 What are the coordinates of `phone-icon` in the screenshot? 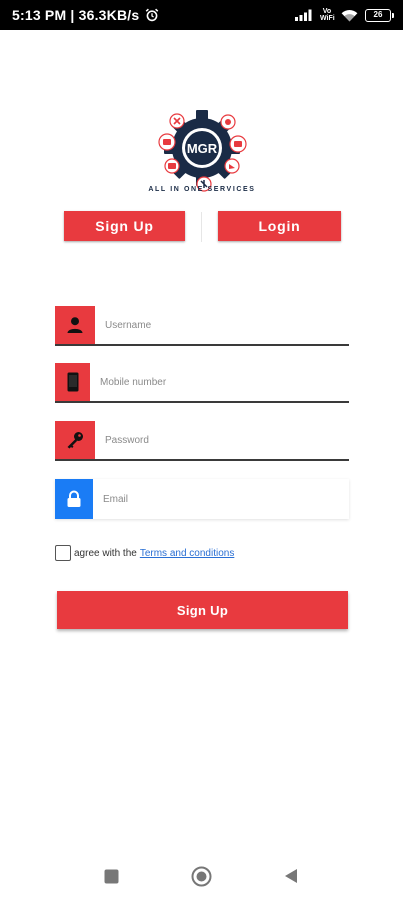 It's located at (72, 382).